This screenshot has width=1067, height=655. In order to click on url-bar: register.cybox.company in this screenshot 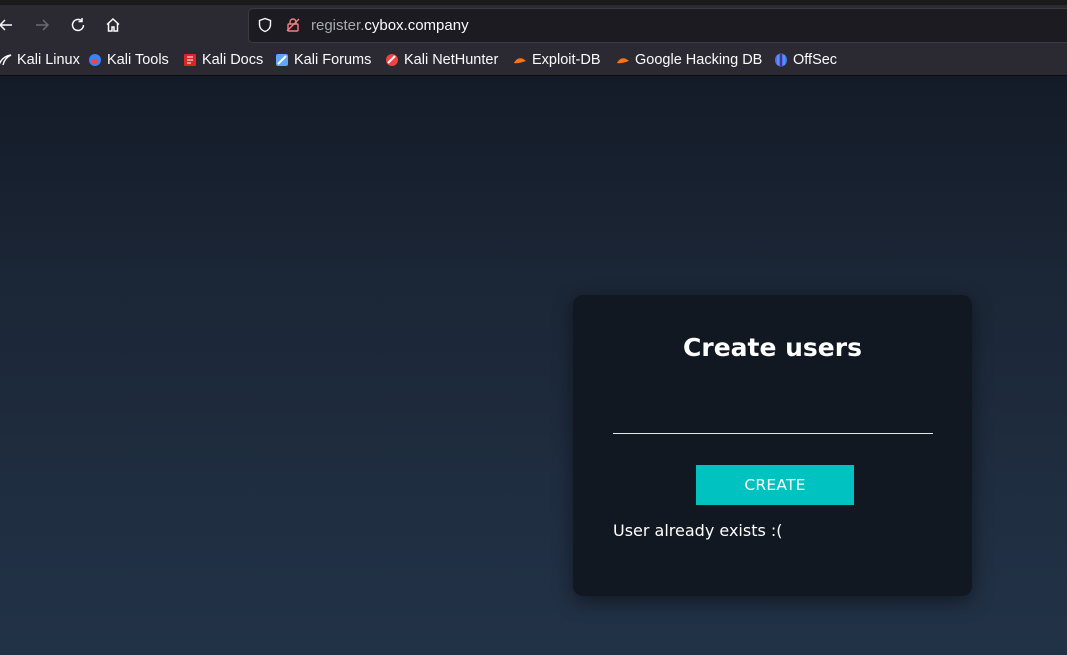, I will do `click(657, 25)`.